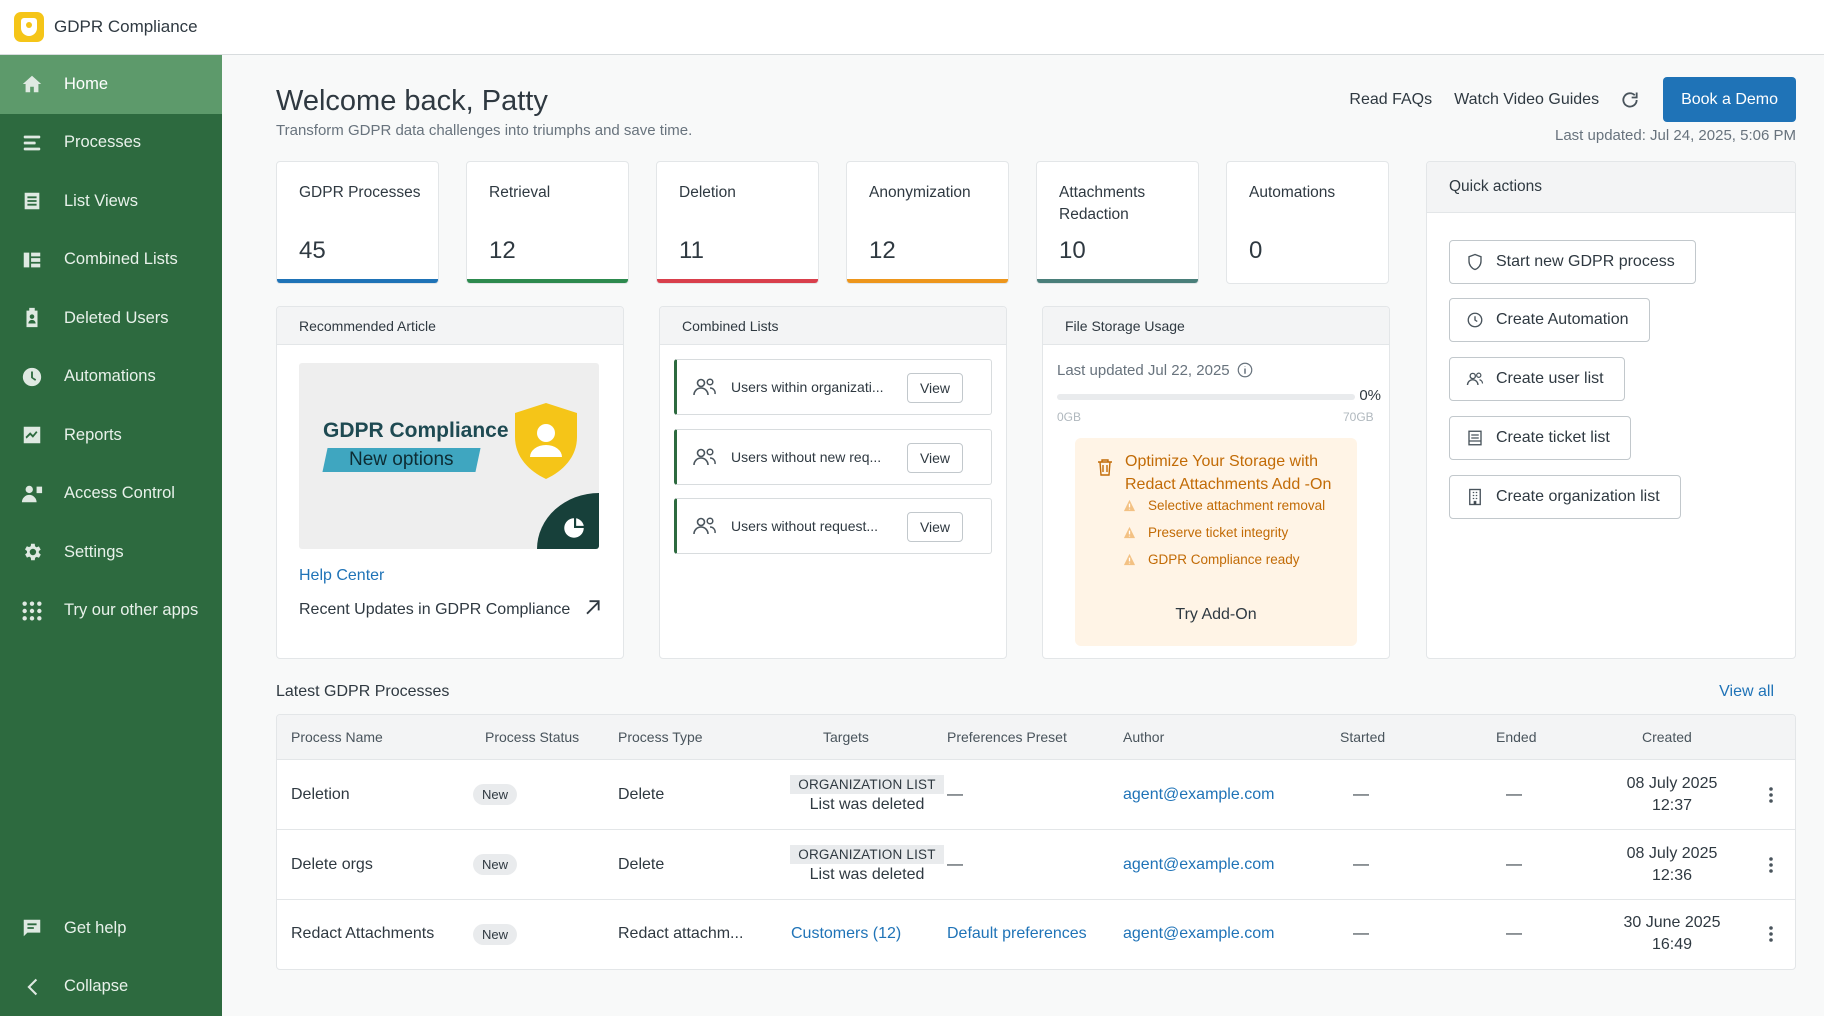 Image resolution: width=1824 pixels, height=1016 pixels. Describe the element at coordinates (111, 377) in the screenshot. I see `sidebar-item-automations: Automations` at that location.